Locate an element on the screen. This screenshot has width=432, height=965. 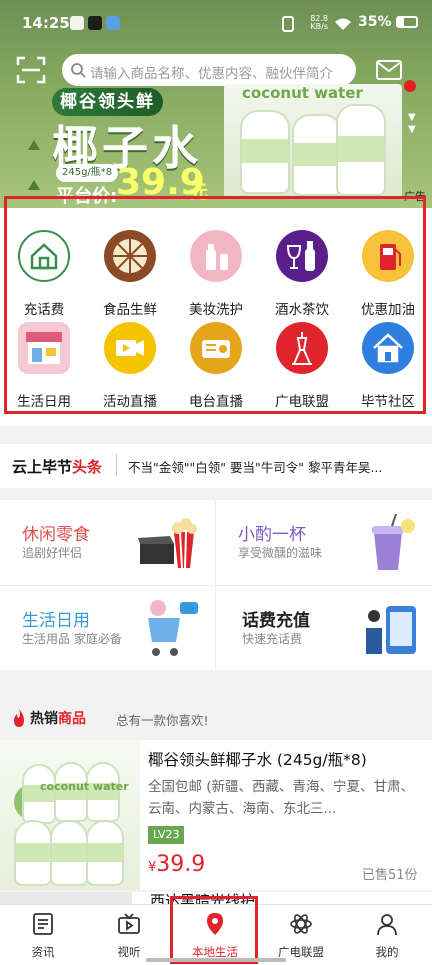
fire-icon is located at coordinates (19, 718).